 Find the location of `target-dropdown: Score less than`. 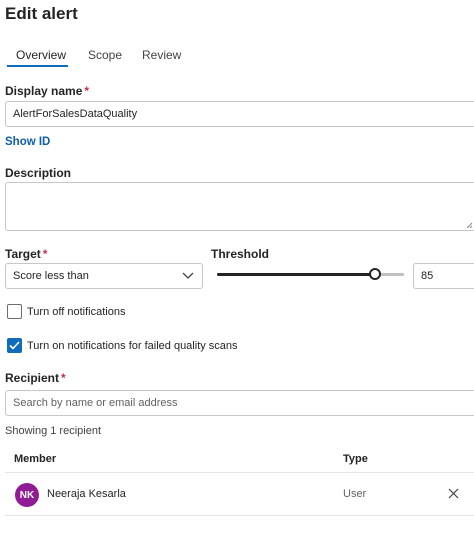

target-dropdown: Score less than is located at coordinates (104, 276).